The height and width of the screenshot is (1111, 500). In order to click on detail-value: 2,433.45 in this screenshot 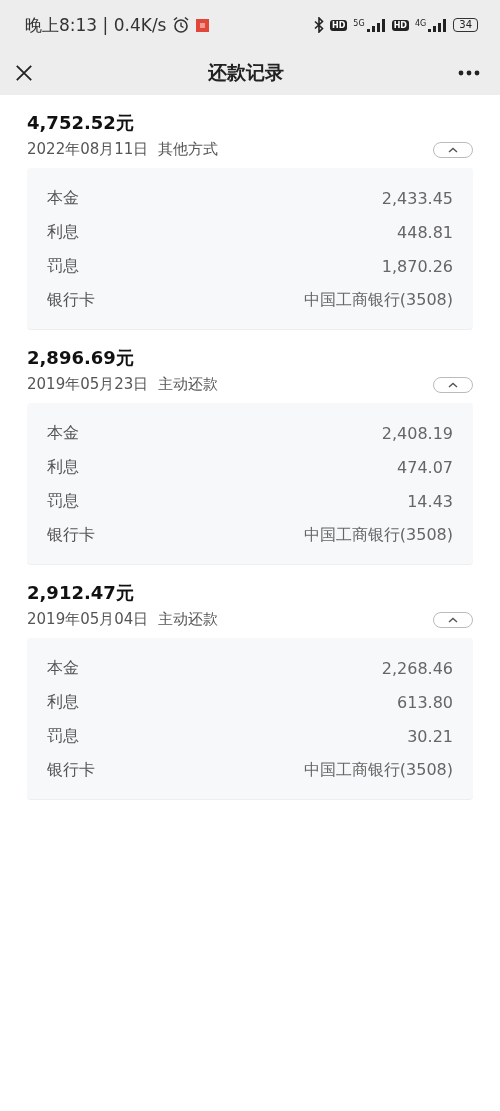, I will do `click(417, 198)`.